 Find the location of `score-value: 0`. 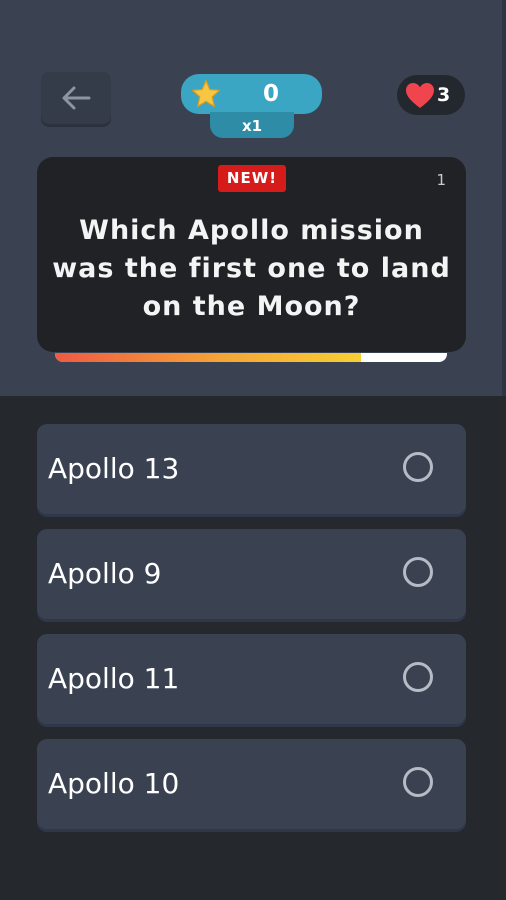

score-value: 0 is located at coordinates (270, 94).